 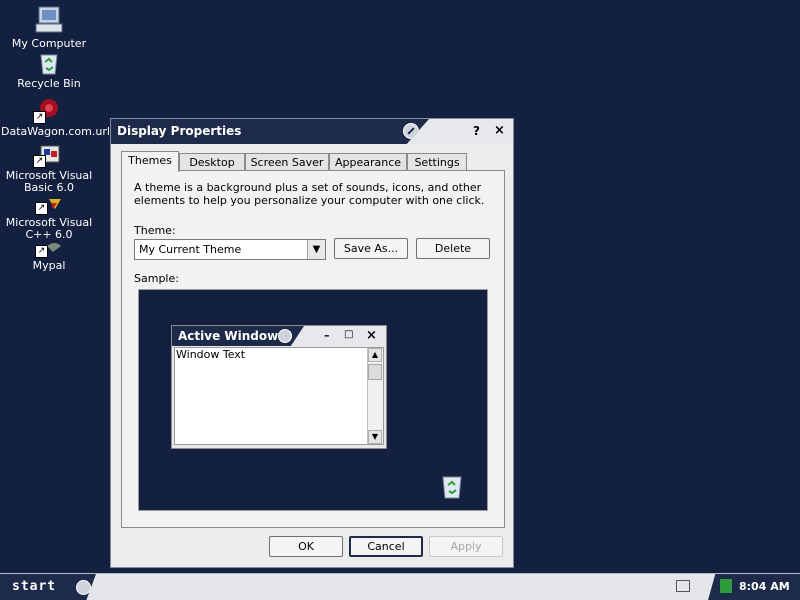 What do you see at coordinates (476, 131) in the screenshot?
I see `help-button: ?` at bounding box center [476, 131].